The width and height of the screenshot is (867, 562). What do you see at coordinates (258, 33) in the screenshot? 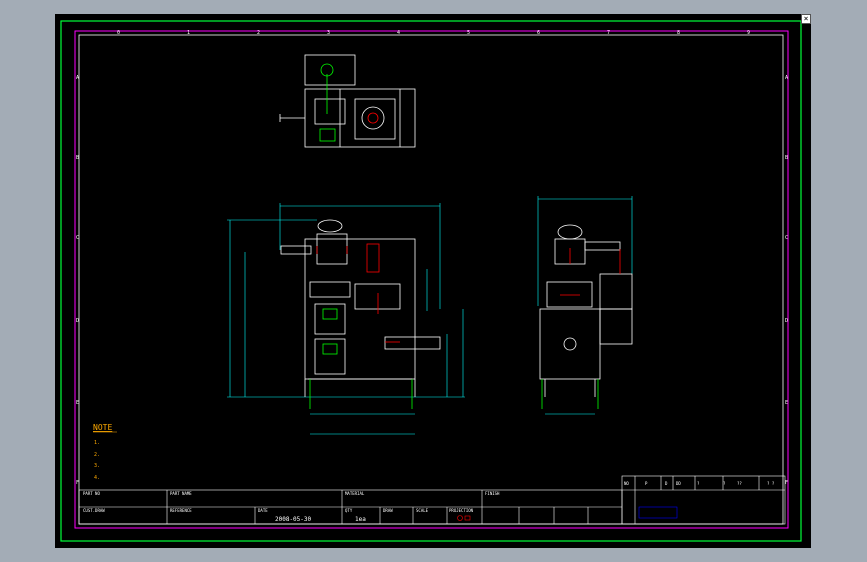
I see `col-label: 2` at bounding box center [258, 33].